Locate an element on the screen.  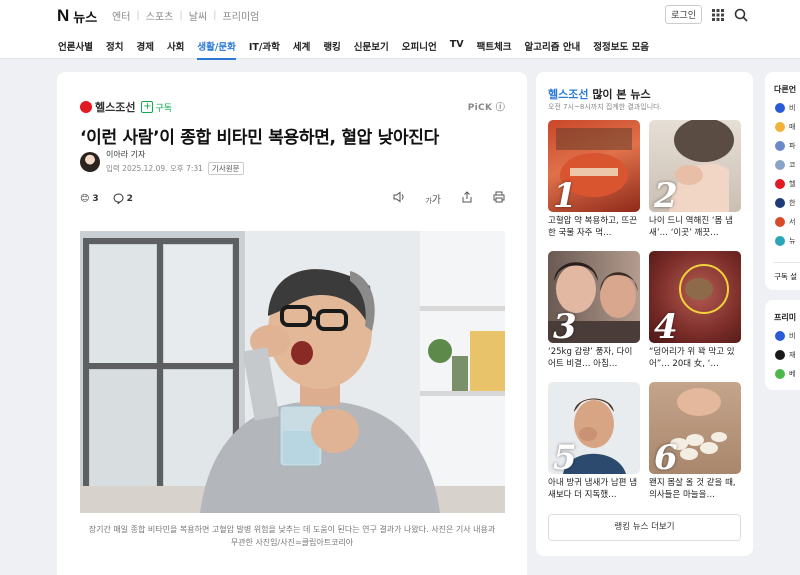
ranking-thumbnail: 4 is located at coordinates (695, 297).